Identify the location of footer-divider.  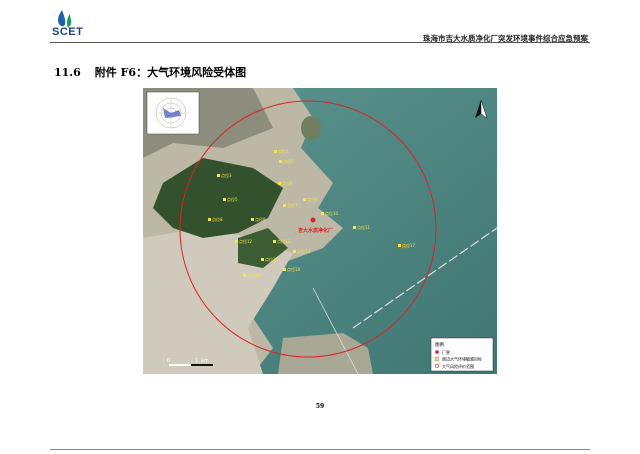
(320, 449).